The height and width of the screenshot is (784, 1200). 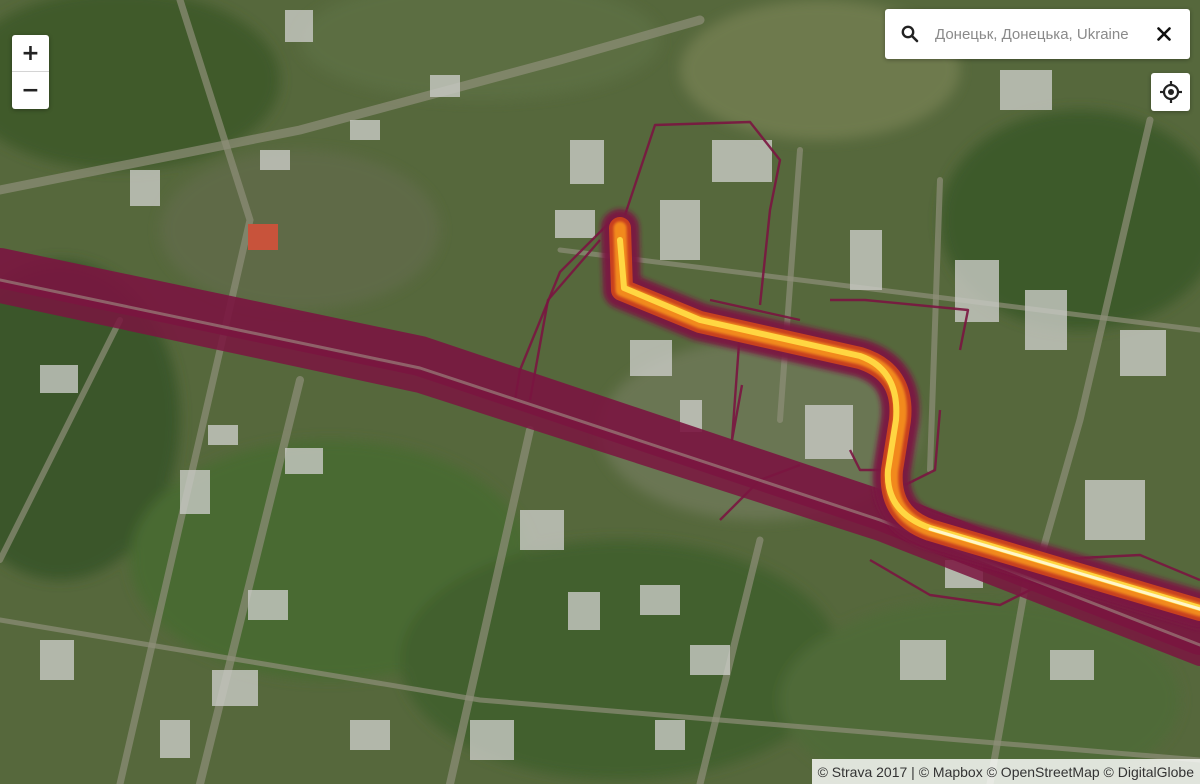 I want to click on clear-search-button, so click(x=1164, y=34).